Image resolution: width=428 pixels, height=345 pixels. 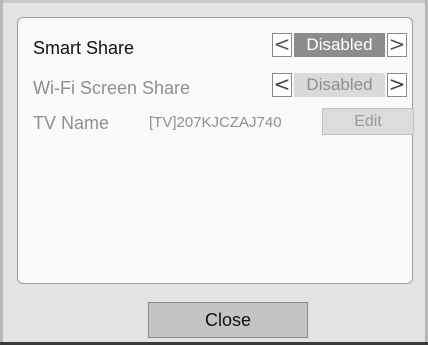 What do you see at coordinates (228, 320) in the screenshot?
I see `close-button: Close` at bounding box center [228, 320].